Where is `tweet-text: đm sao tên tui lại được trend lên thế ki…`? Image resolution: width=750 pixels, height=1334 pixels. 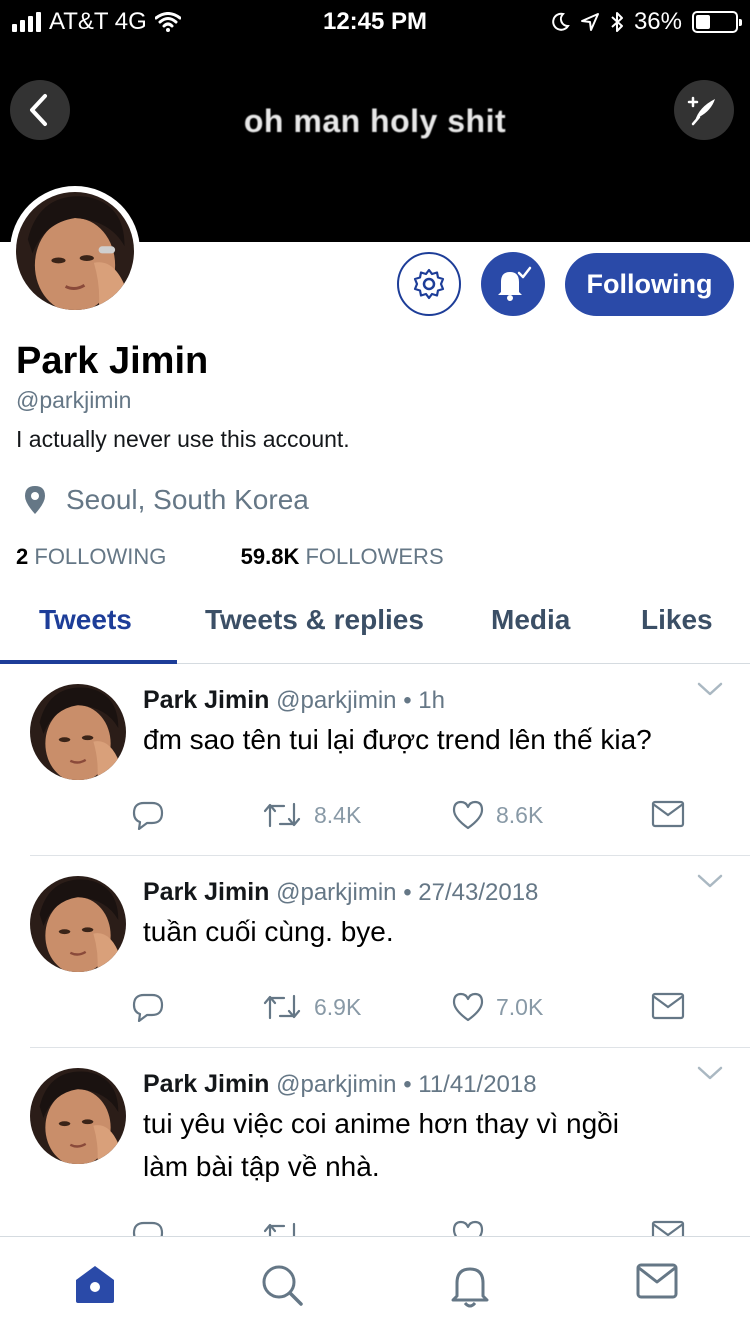 tweet-text: đm sao tên tui lại được trend lên thế ki… is located at coordinates (397, 739).